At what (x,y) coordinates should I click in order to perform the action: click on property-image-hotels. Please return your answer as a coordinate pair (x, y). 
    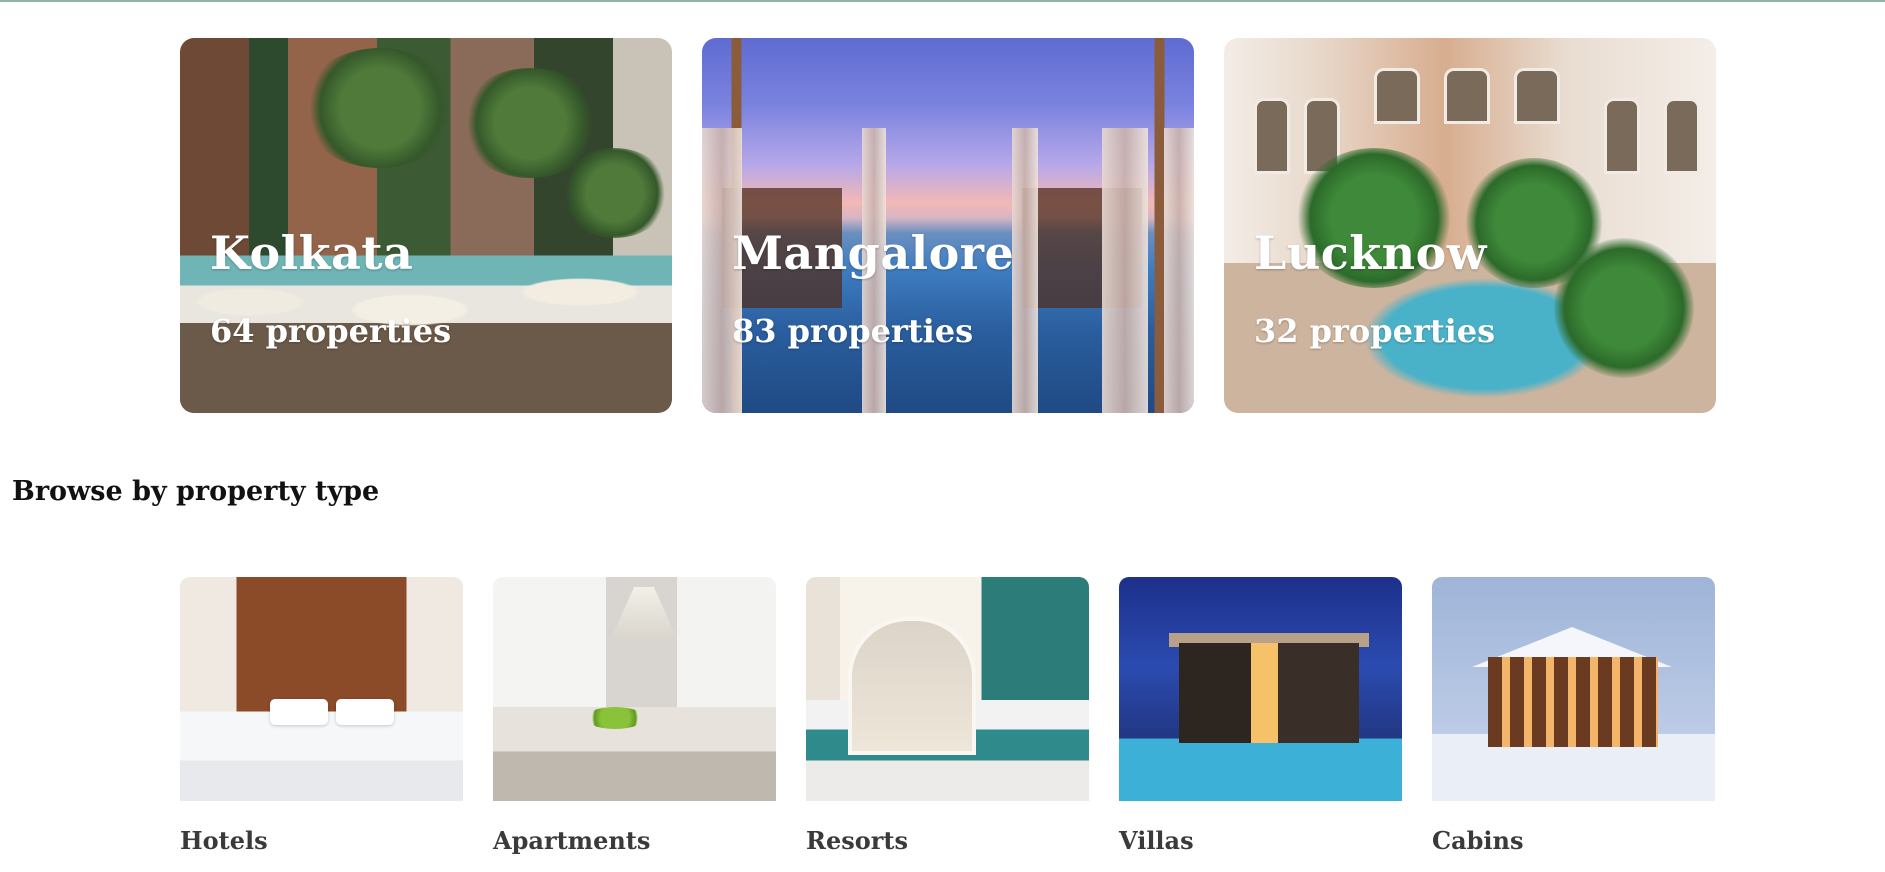
    Looking at the image, I should click on (321, 689).